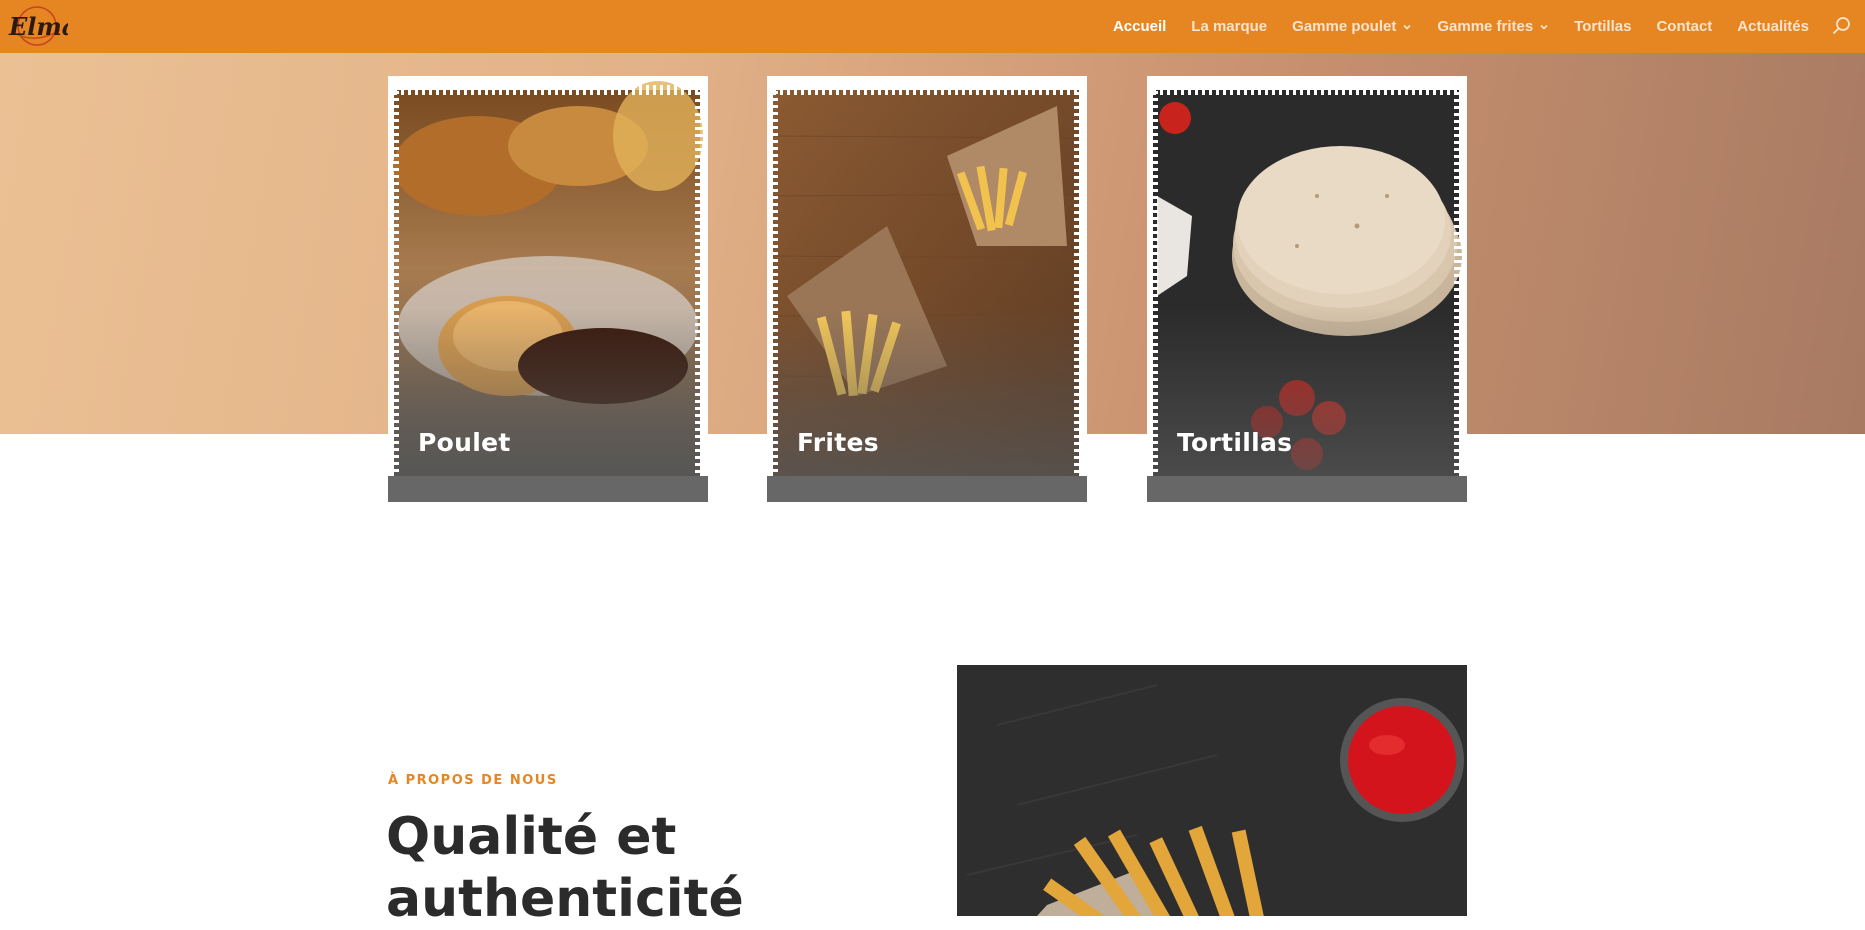 The height and width of the screenshot is (930, 1865). I want to click on nav-item-gamme-frites: Gamme frites, so click(1493, 26).